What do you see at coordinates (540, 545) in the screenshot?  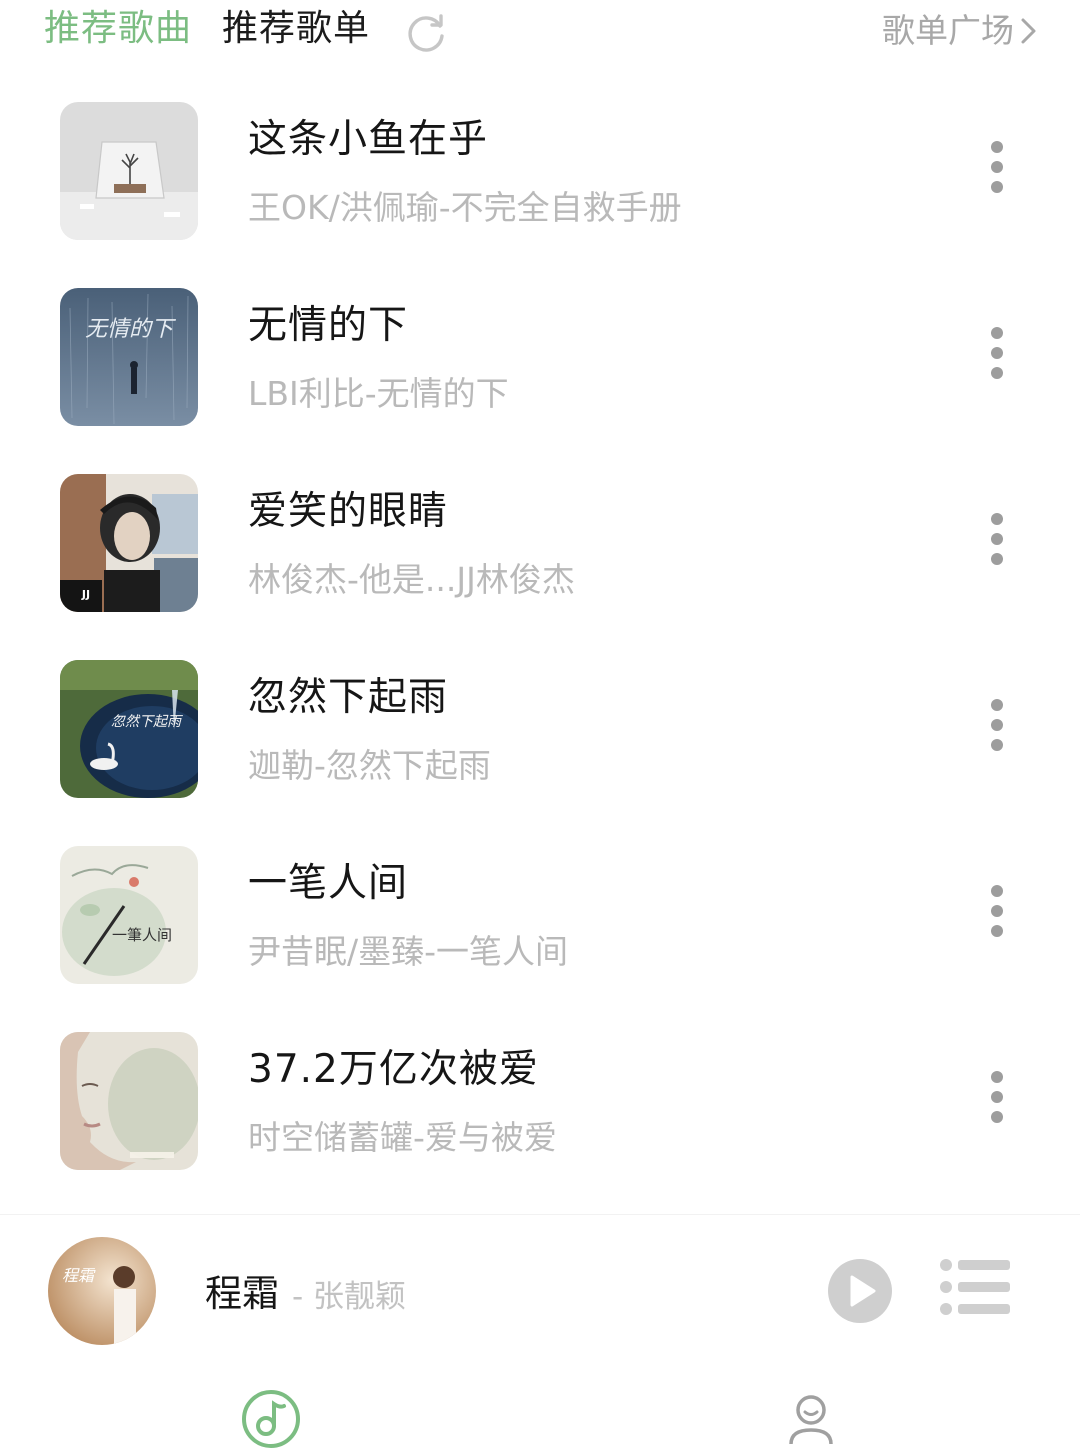 I see `song-item: JJ 爱笑的眼睛 林俊杰-他是...JJ林俊杰` at bounding box center [540, 545].